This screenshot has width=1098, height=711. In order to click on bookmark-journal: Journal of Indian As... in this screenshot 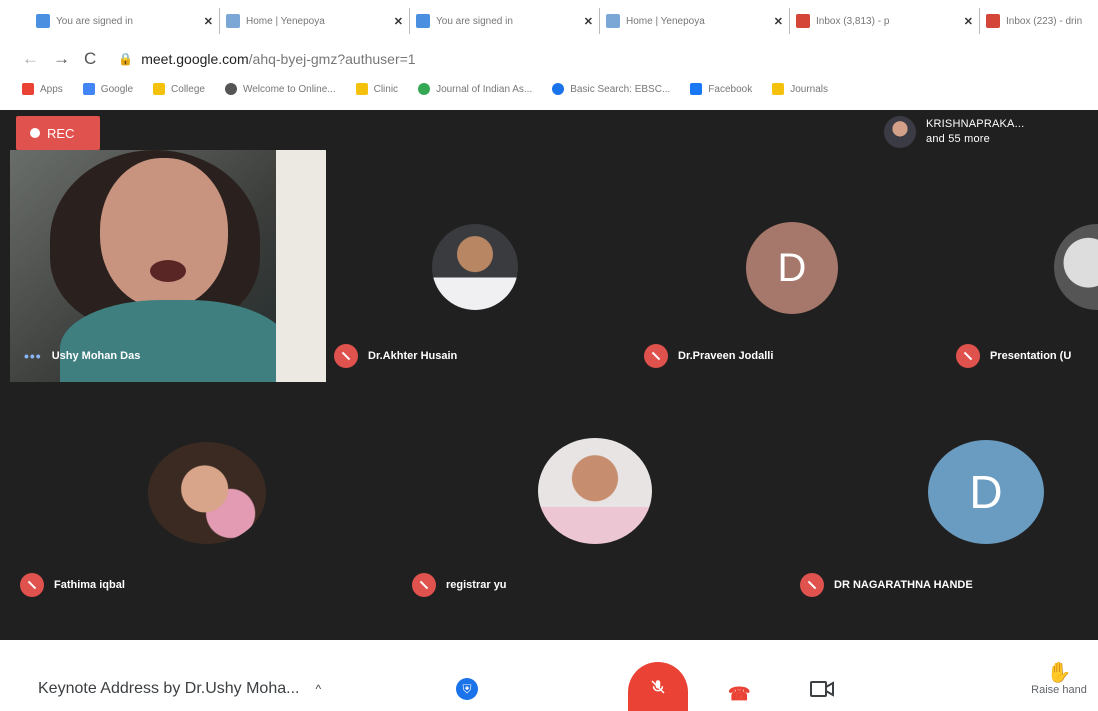, I will do `click(475, 89)`.